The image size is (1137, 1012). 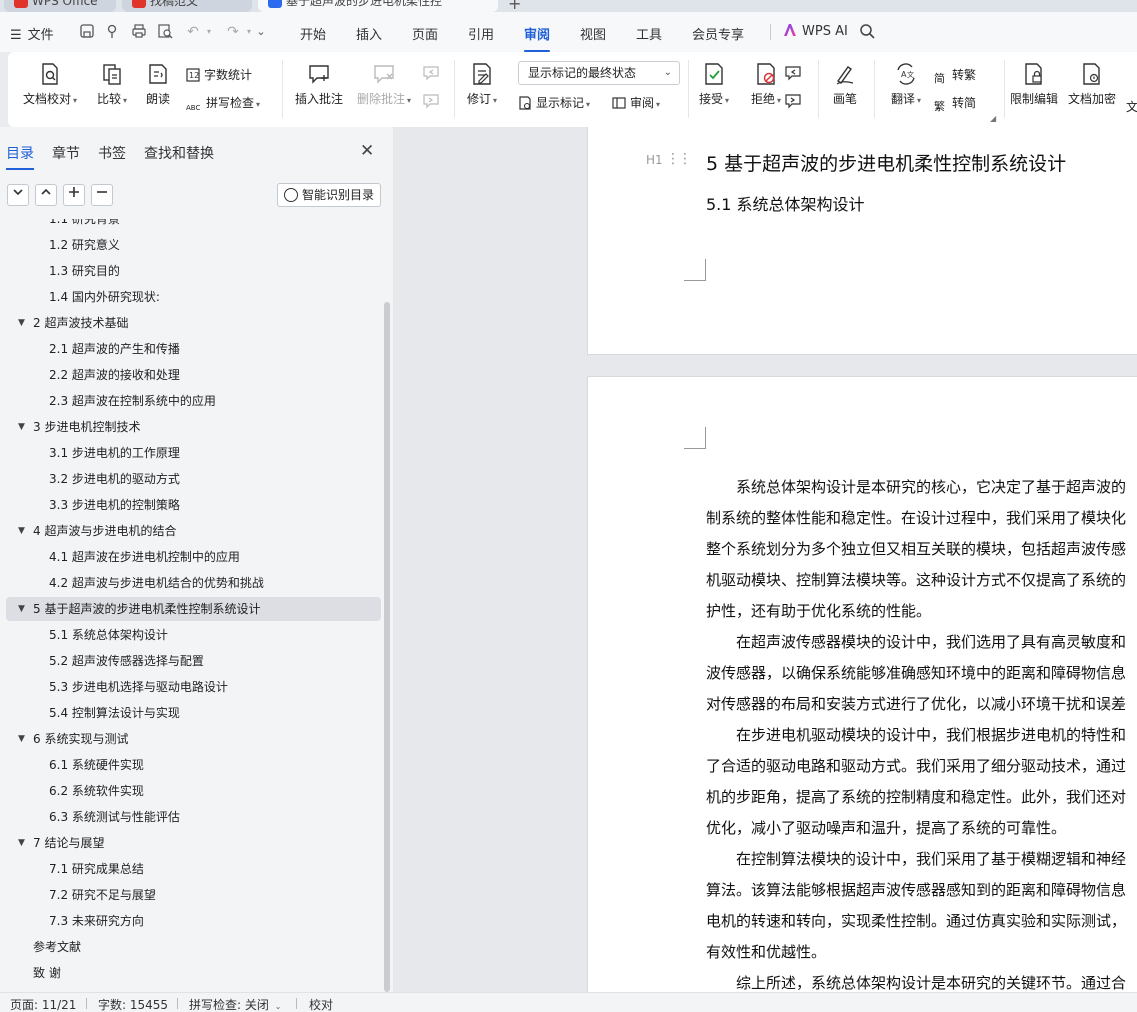 What do you see at coordinates (193, 609) in the screenshot?
I see `toc-item: ▼ 5 基于超声波的步进电机柔性控制系统设计` at bounding box center [193, 609].